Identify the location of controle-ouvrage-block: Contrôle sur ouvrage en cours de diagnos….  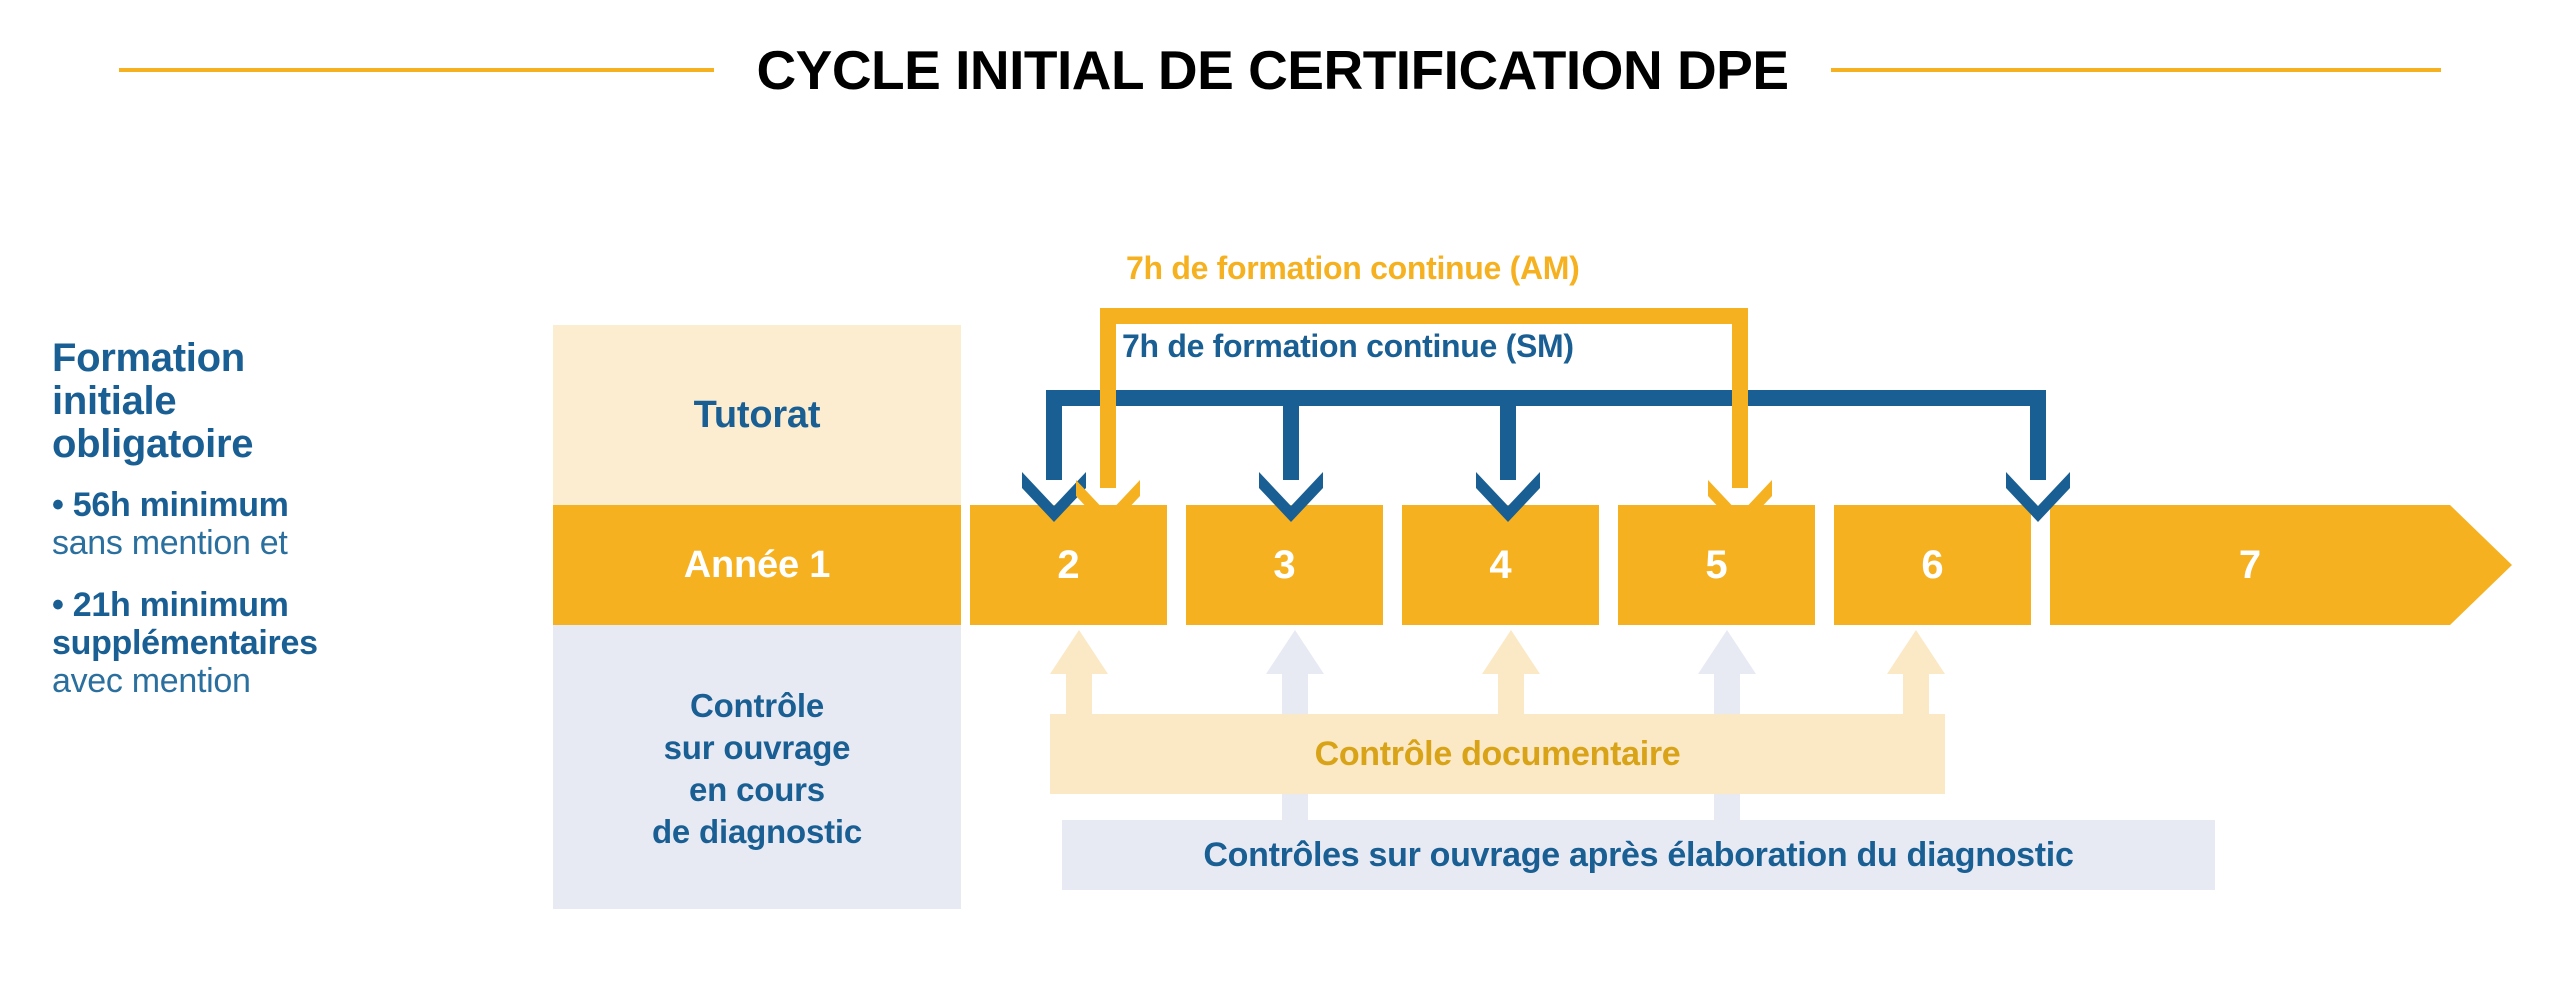
(757, 767).